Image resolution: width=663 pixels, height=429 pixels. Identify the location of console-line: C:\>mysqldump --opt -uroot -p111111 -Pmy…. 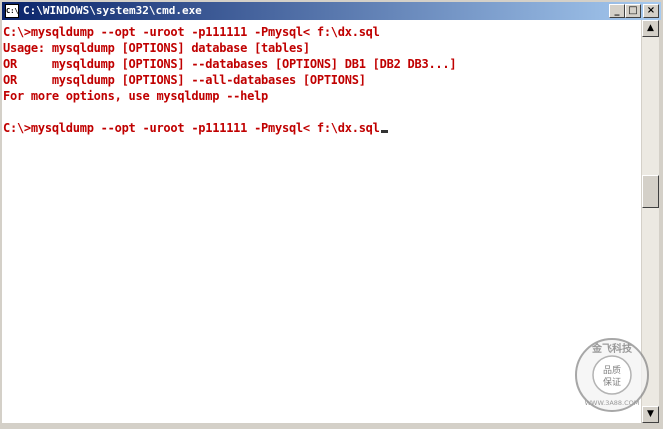
(191, 32).